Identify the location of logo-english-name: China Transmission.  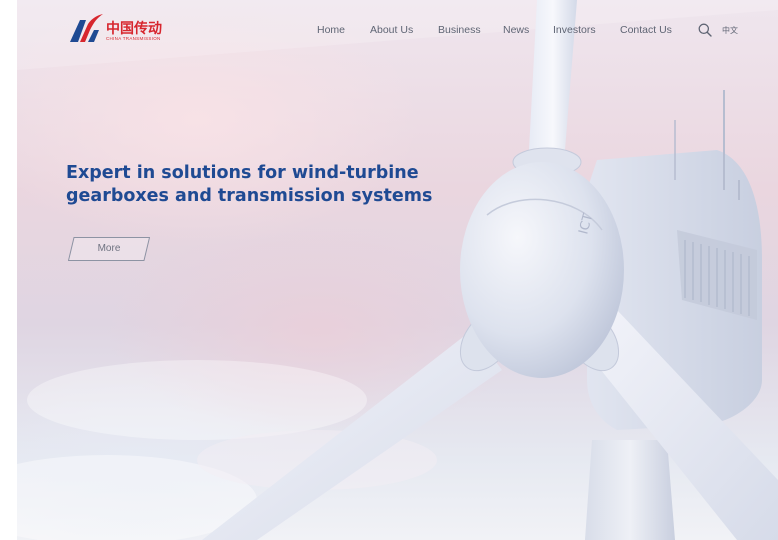
(133, 38).